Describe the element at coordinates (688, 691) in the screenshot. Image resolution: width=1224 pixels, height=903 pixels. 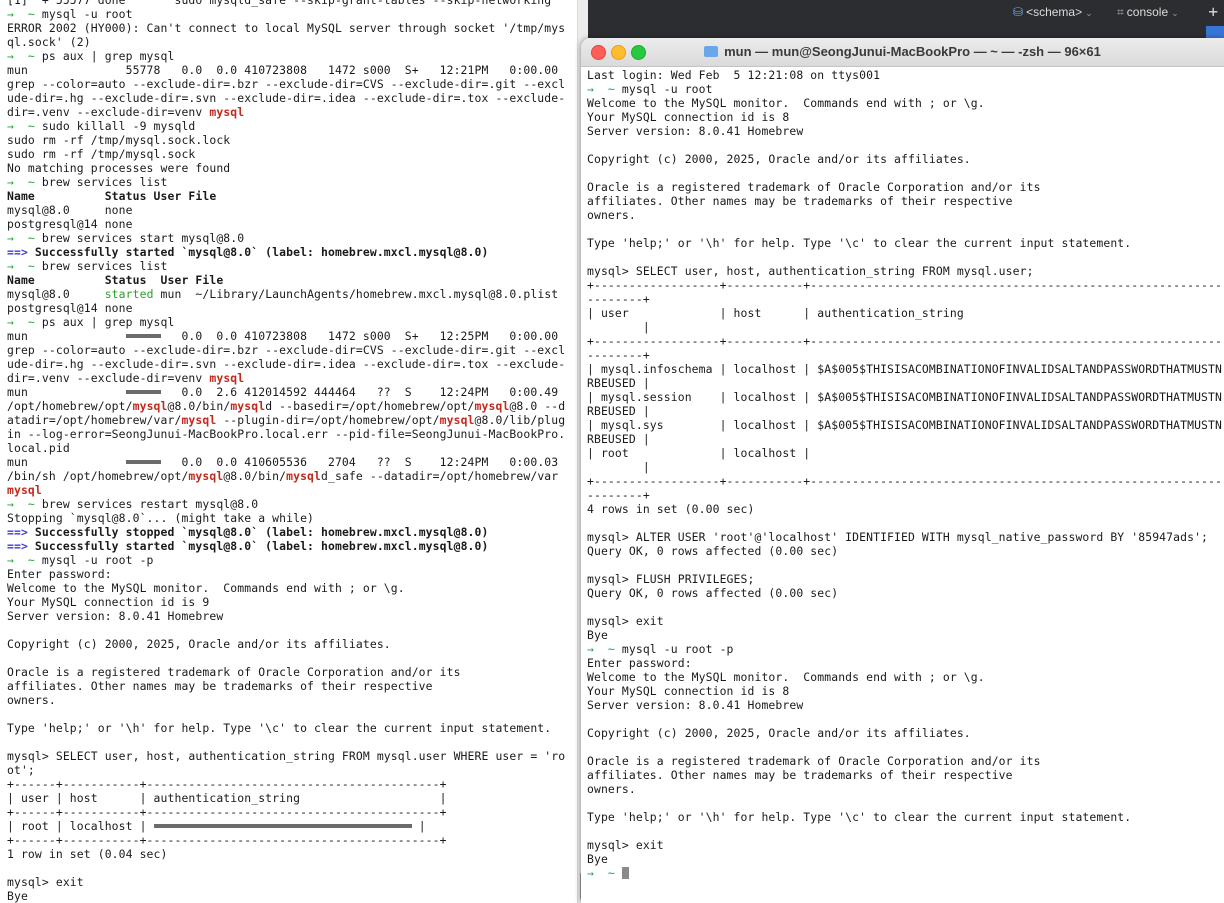
I see `terminal-text: Your MySQL connection id is 8` at that location.